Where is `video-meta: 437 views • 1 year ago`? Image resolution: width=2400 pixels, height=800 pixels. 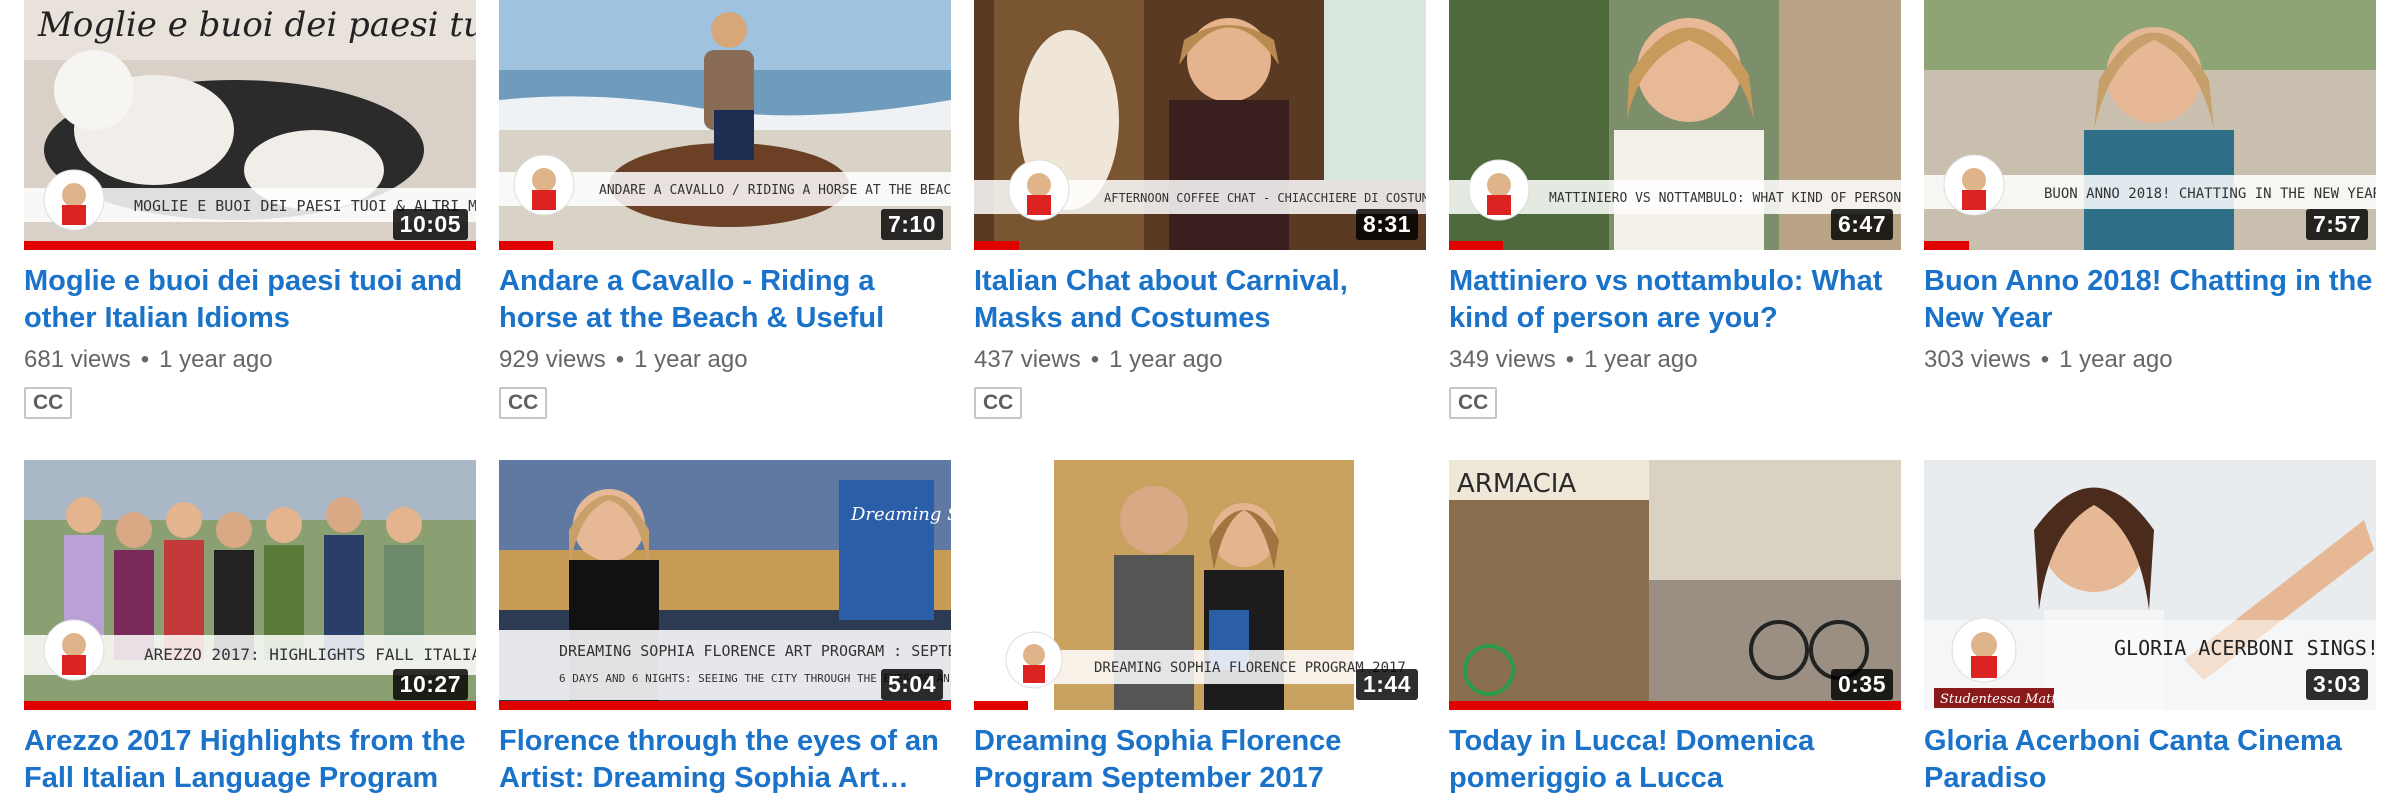
video-meta: 437 views • 1 year ago is located at coordinates (1098, 359).